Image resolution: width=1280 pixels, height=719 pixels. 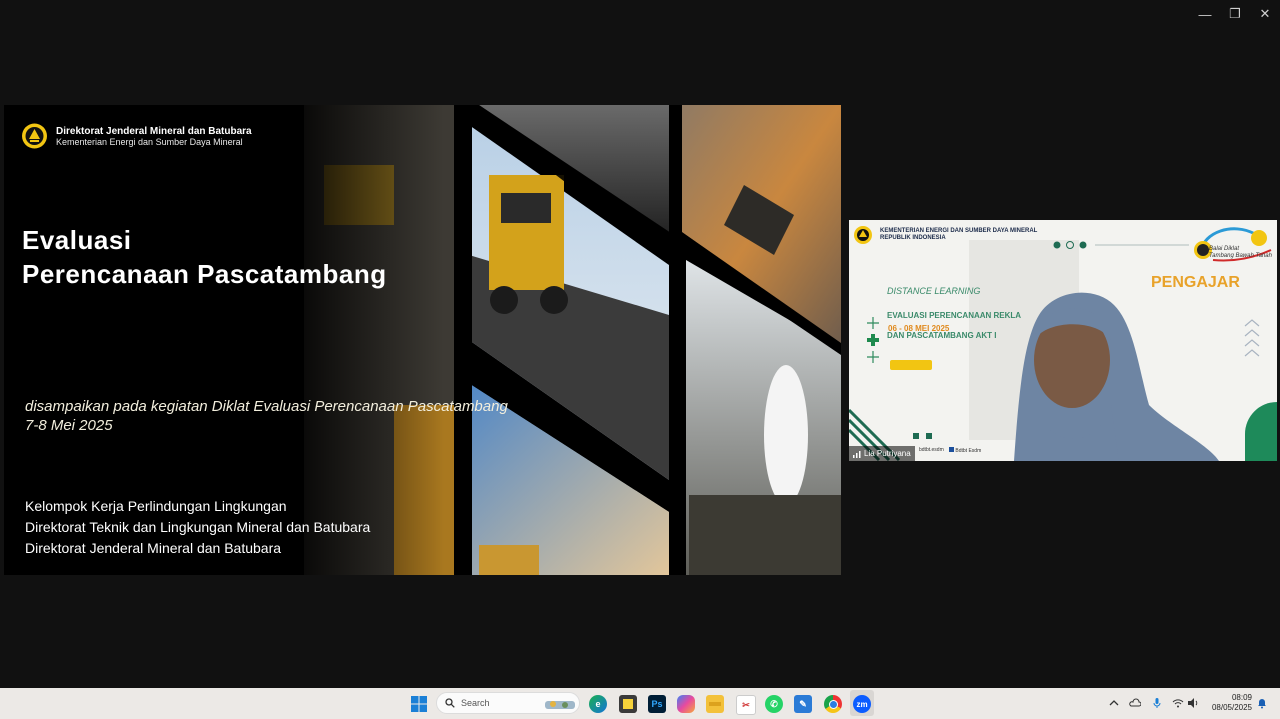 What do you see at coordinates (1241, 697) in the screenshot?
I see `clock-time: 08:09` at bounding box center [1241, 697].